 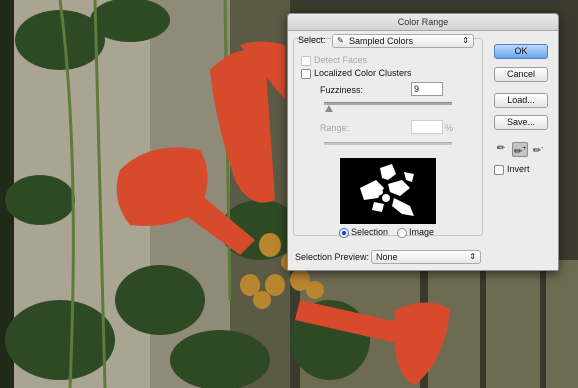 What do you see at coordinates (427, 89) in the screenshot?
I see `fuzziness-input: 9` at bounding box center [427, 89].